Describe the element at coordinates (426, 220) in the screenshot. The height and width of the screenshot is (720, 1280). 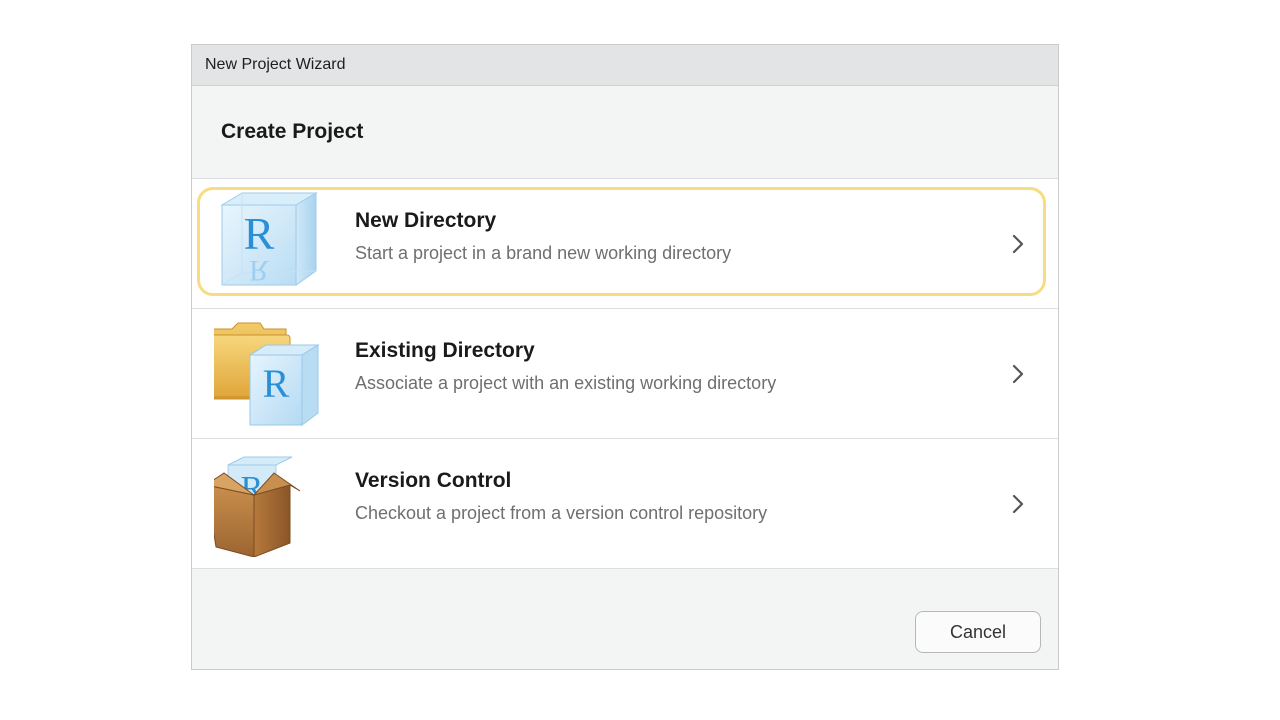
I see `option-title: New Directory` at that location.